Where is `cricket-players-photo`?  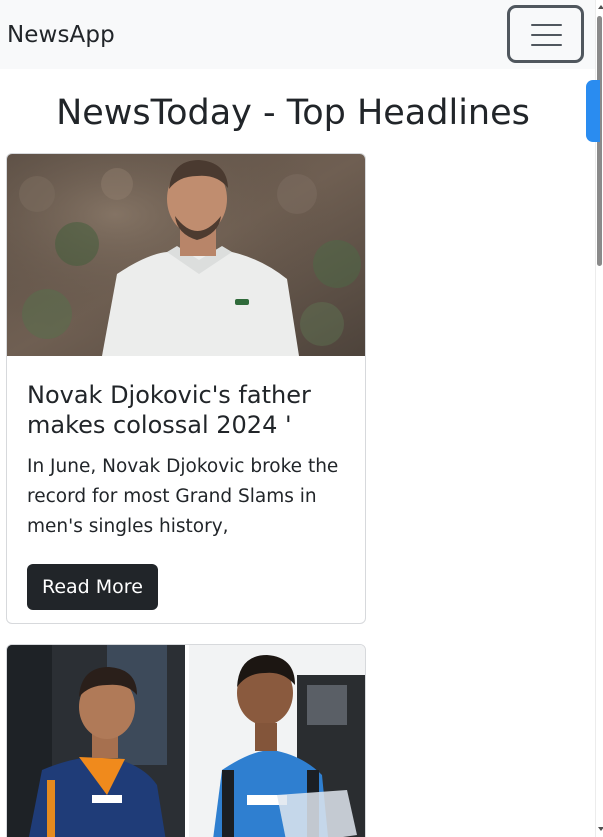 cricket-players-photo is located at coordinates (186, 741).